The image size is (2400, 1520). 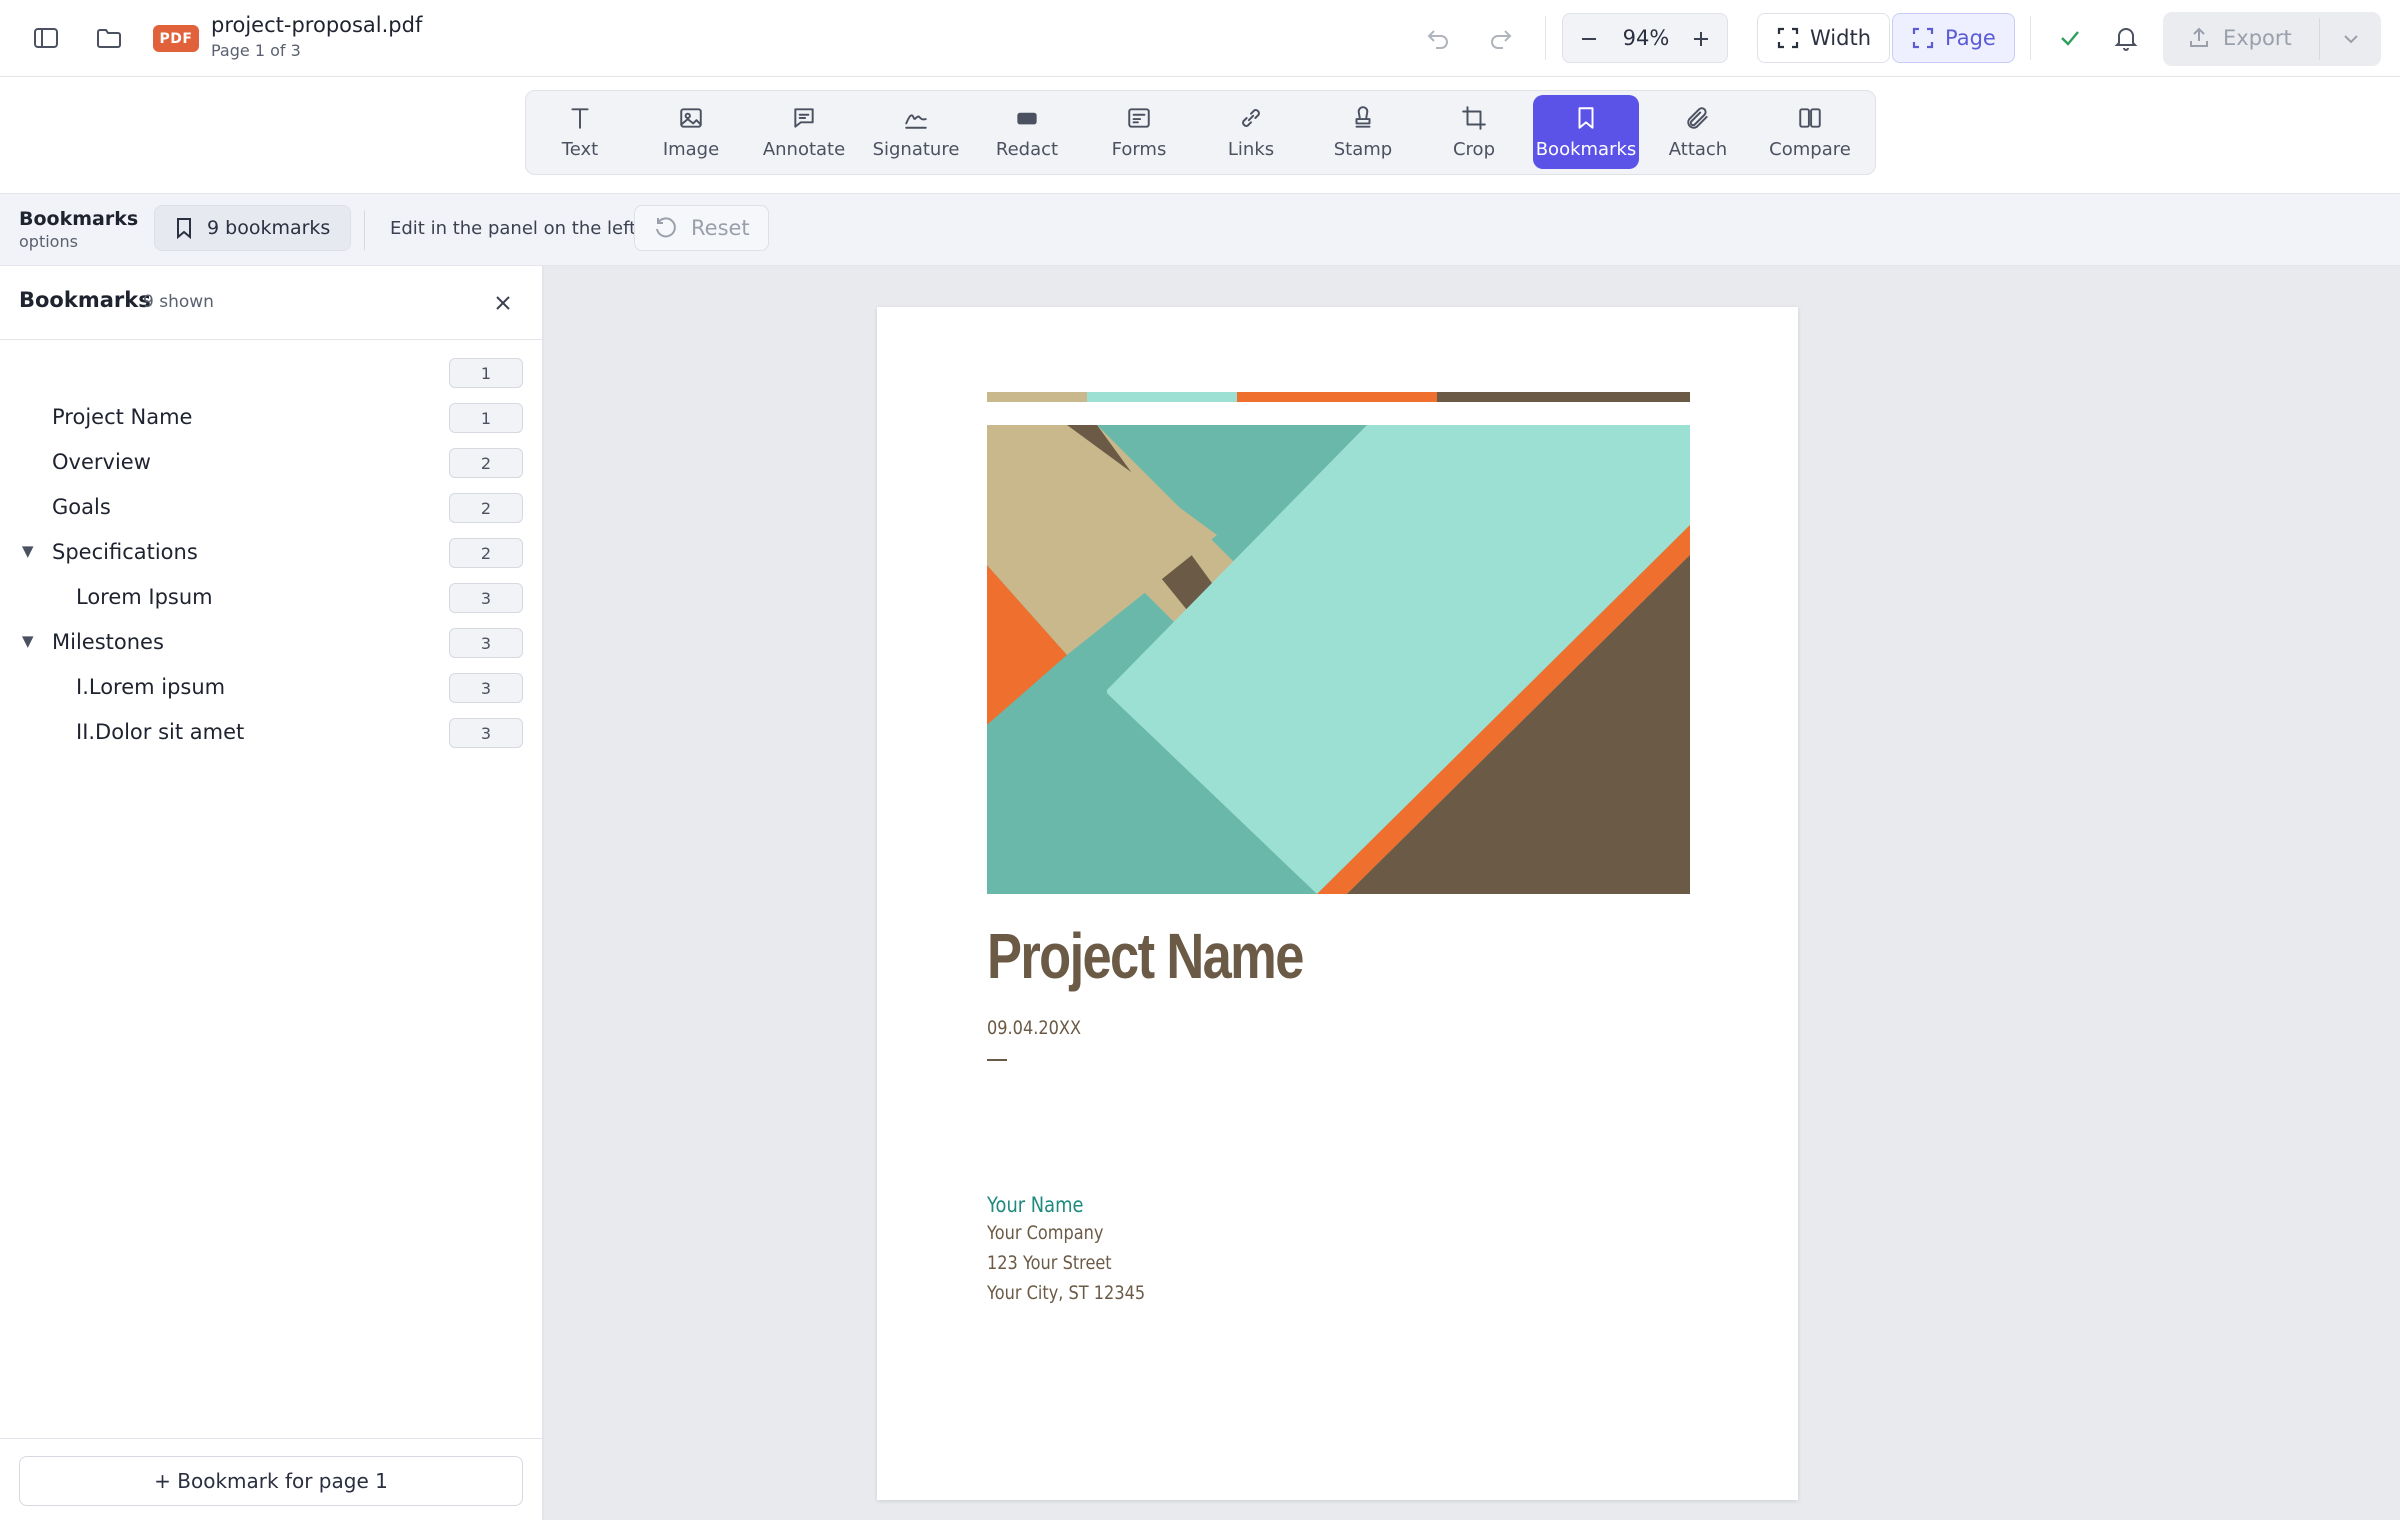 What do you see at coordinates (151, 687) in the screenshot?
I see `bookmark-label: I.Lorem ipsum` at bounding box center [151, 687].